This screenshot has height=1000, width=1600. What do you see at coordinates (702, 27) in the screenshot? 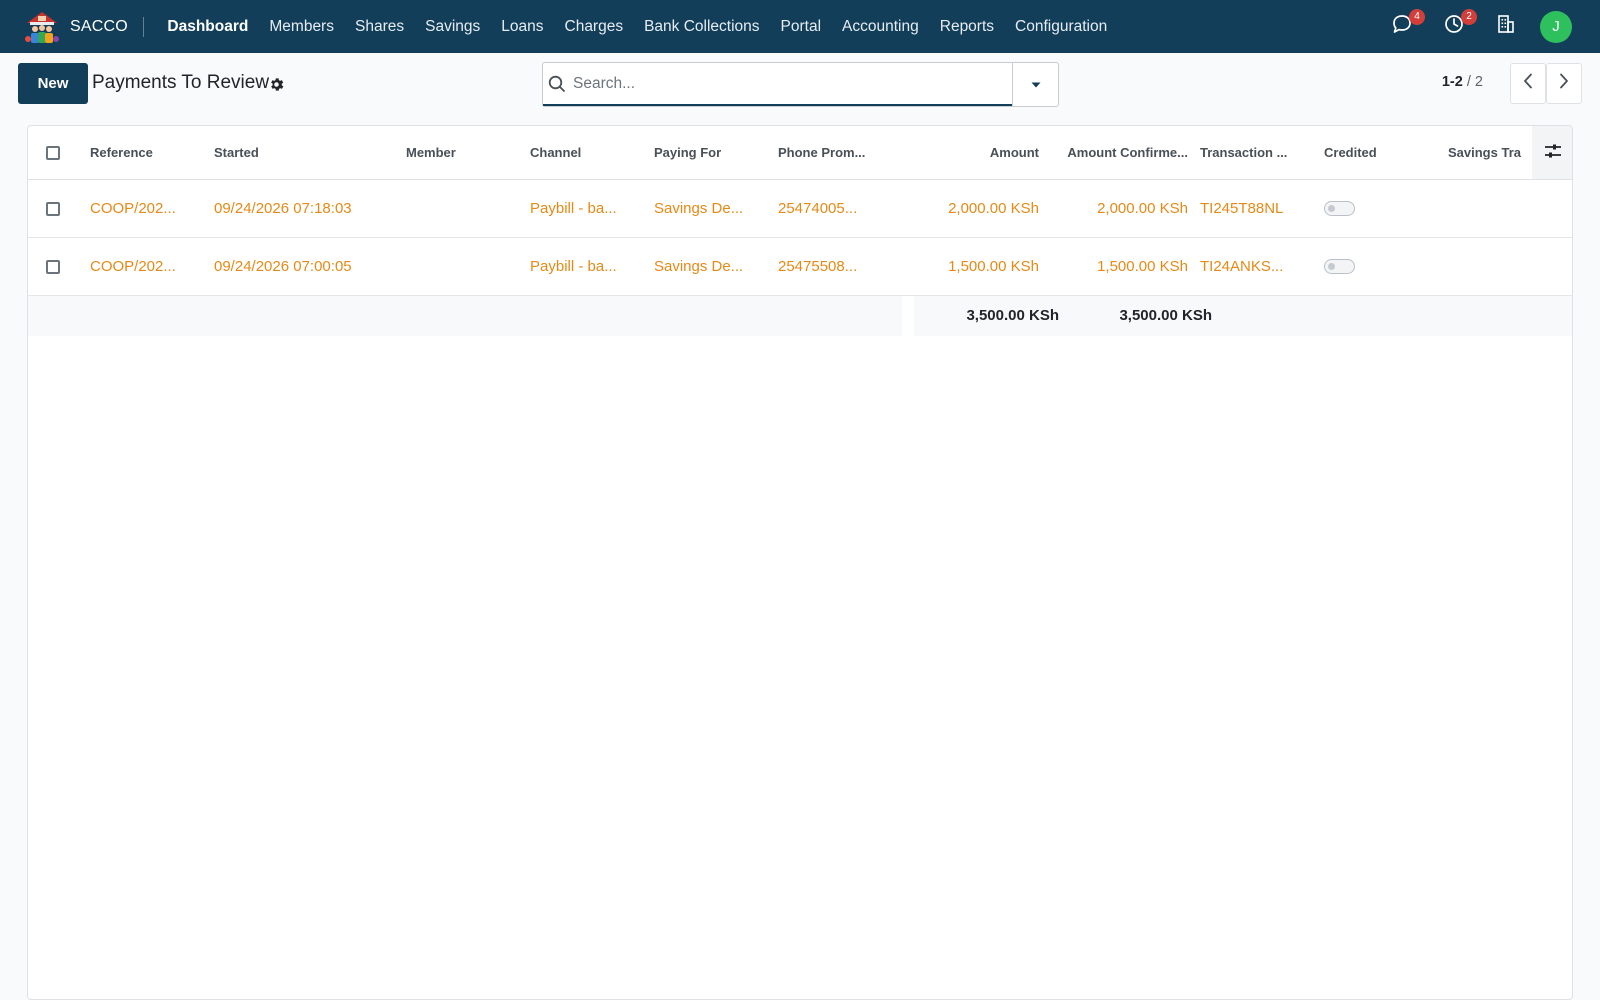
I see `menu-bank-collections: Bank Collections` at bounding box center [702, 27].